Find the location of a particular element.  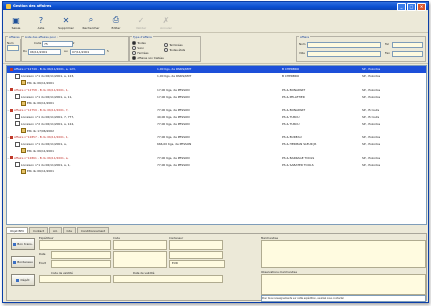

minimize-button: _ is located at coordinates (401, 7).